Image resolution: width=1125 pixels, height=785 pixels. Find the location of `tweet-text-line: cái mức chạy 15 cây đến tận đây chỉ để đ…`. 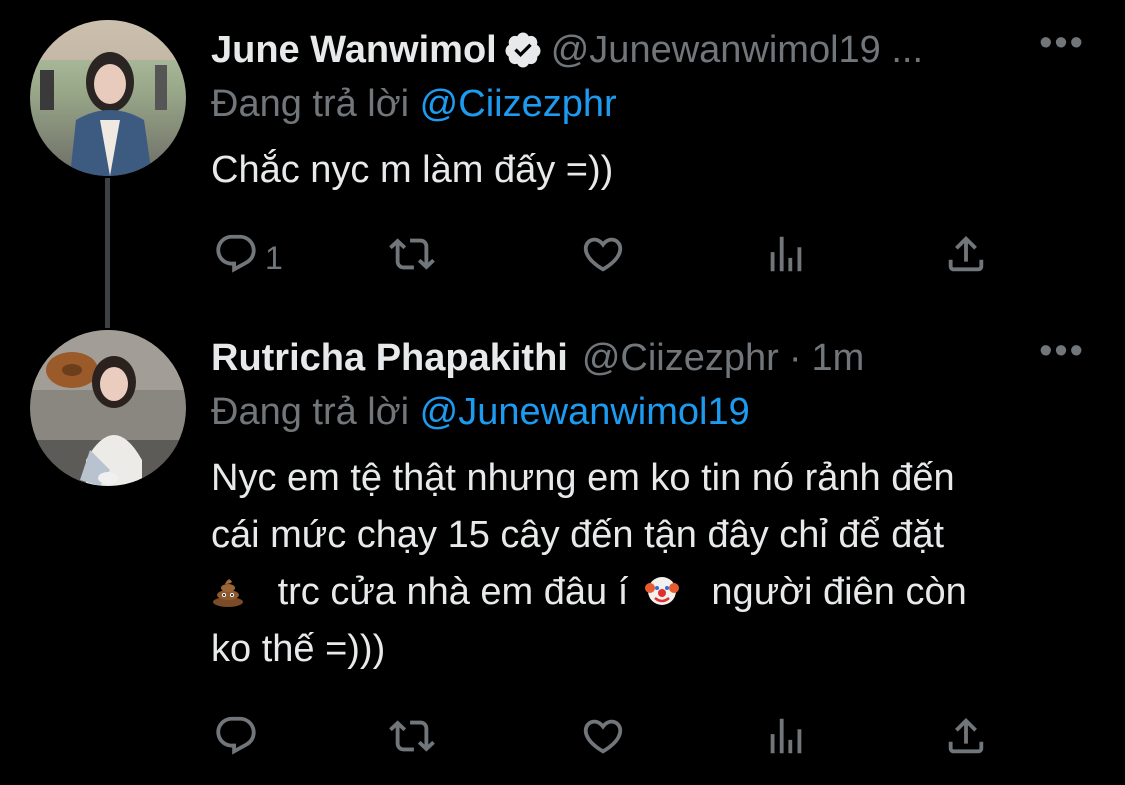

tweet-text-line: cái mức chạy 15 cây đến tận đây chỉ để đ… is located at coordinates (578, 535).